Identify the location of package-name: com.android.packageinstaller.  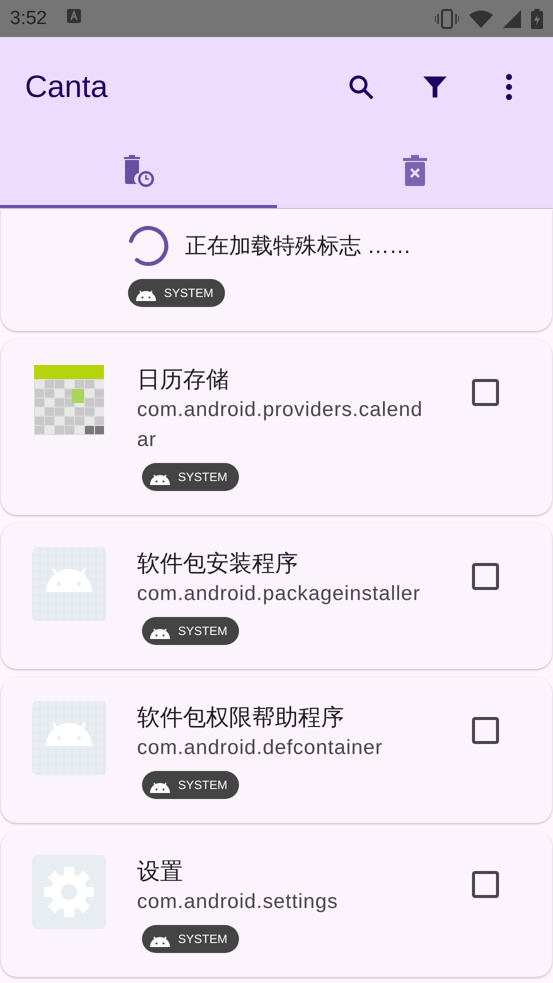
(278, 594).